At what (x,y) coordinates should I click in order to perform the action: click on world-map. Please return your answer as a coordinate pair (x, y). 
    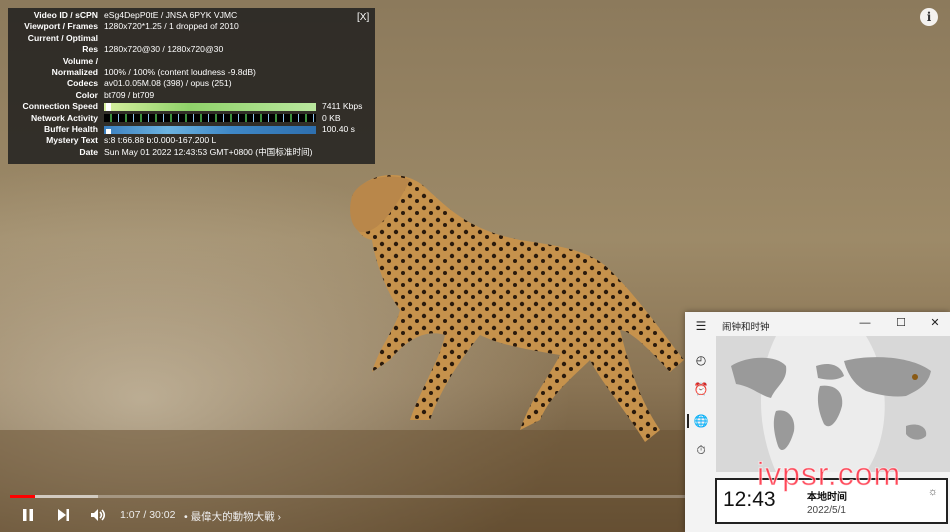
    Looking at the image, I should click on (833, 404).